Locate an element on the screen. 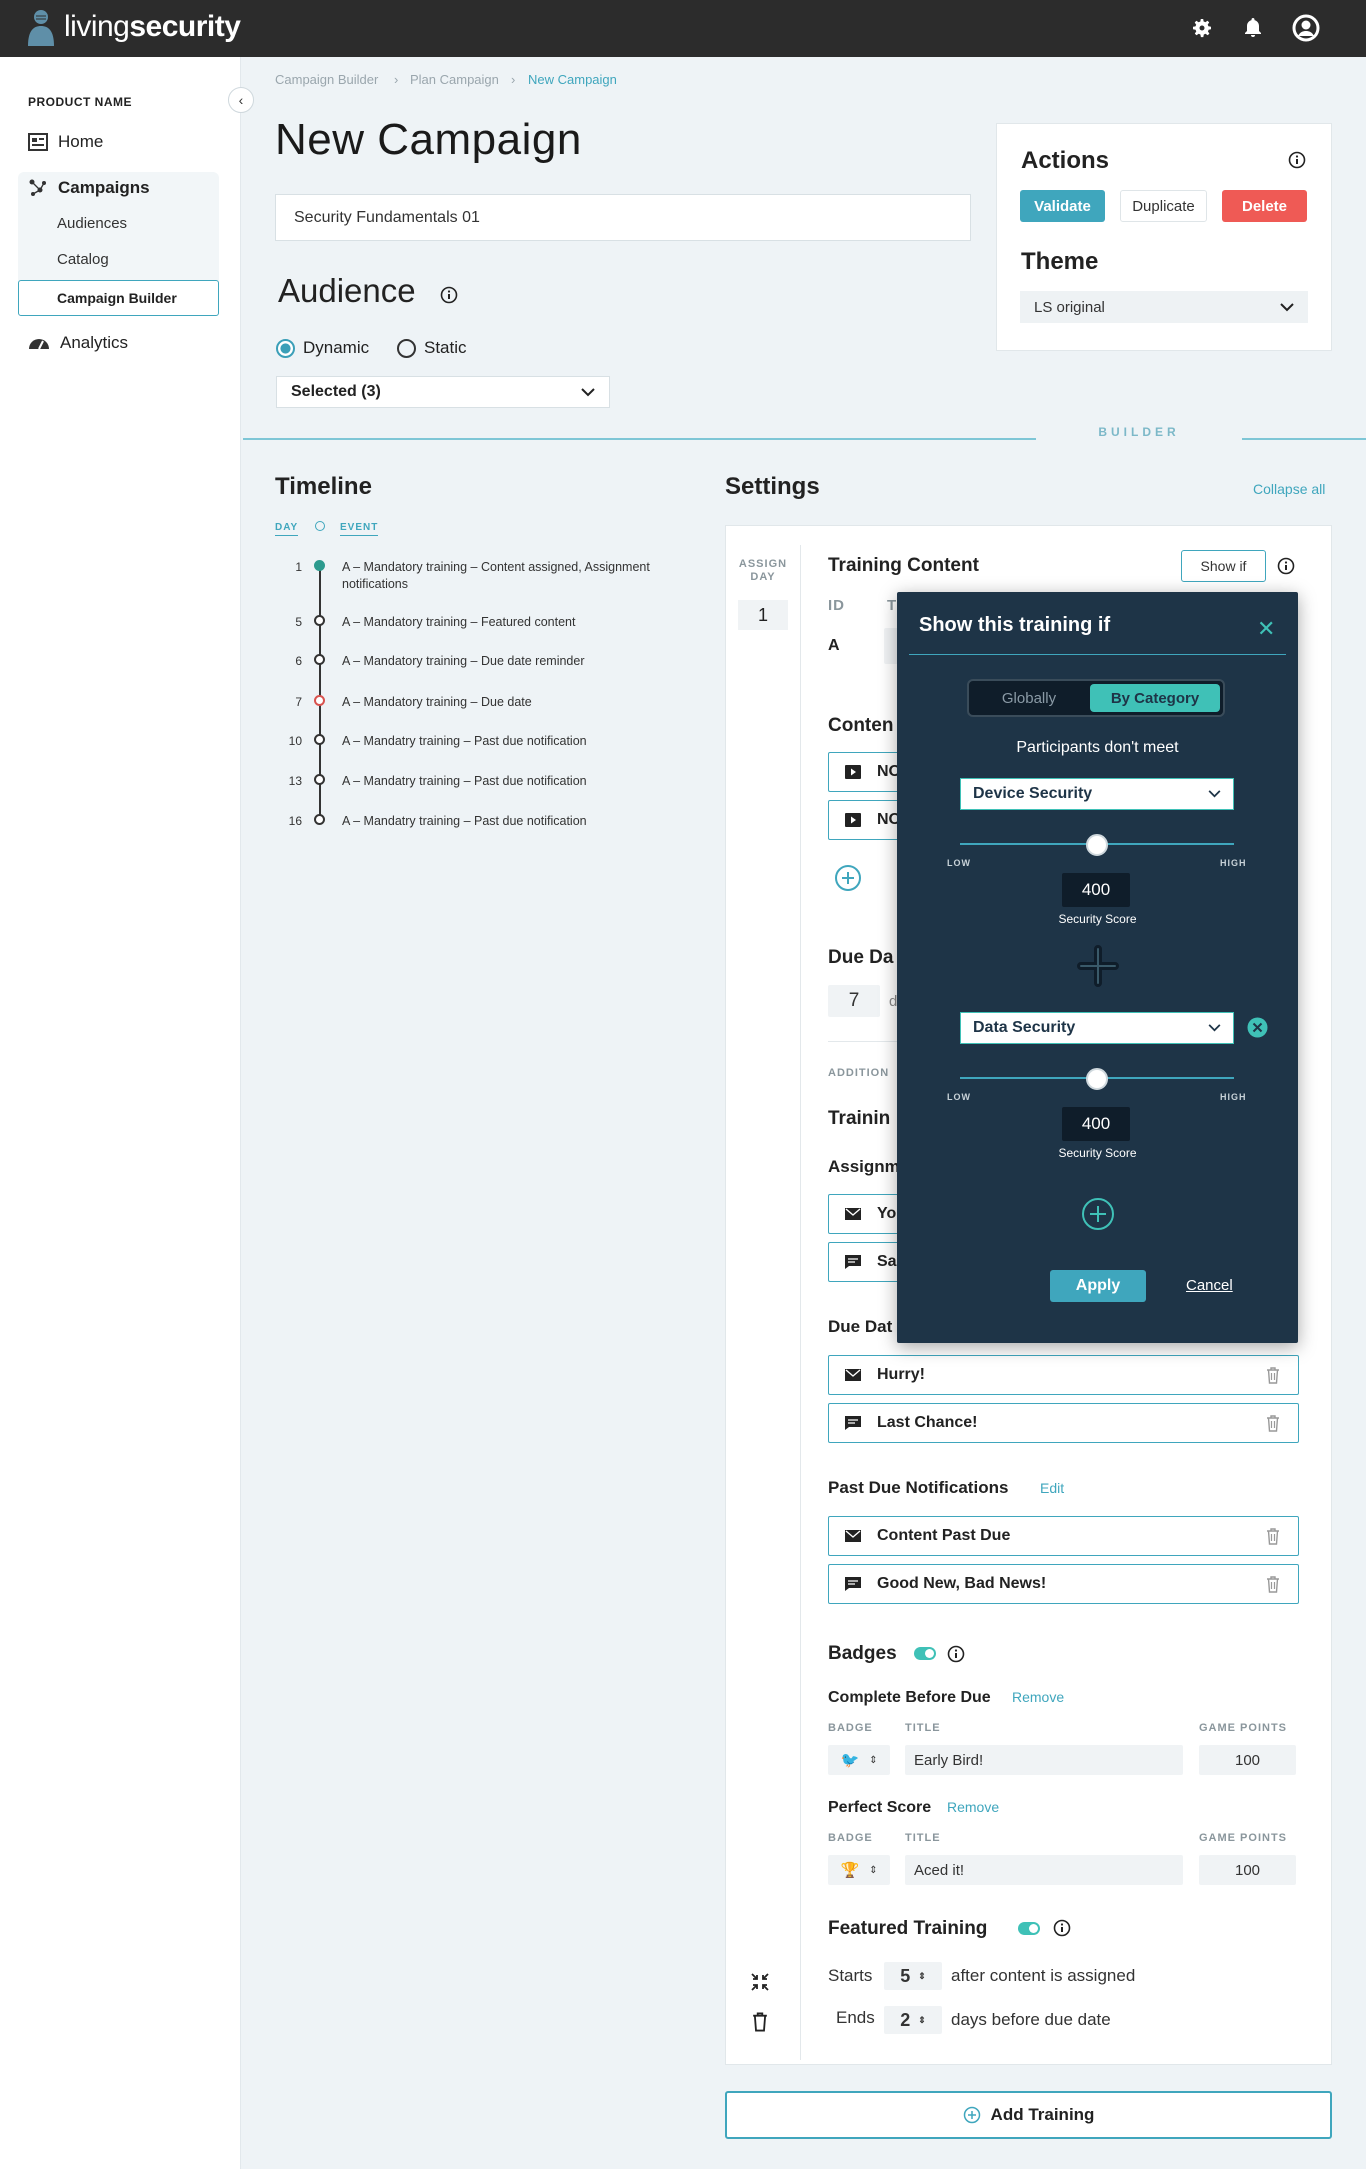 The width and height of the screenshot is (1366, 2169). builder-tab: BUILDER is located at coordinates (1139, 431).